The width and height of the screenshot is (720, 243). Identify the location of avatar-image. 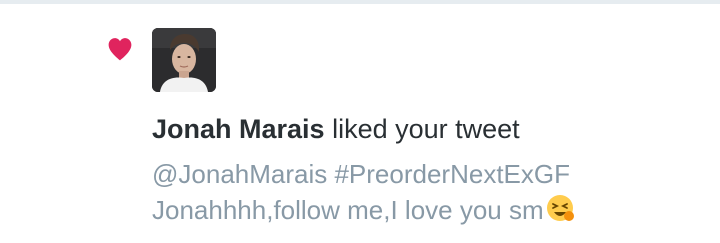
(184, 60).